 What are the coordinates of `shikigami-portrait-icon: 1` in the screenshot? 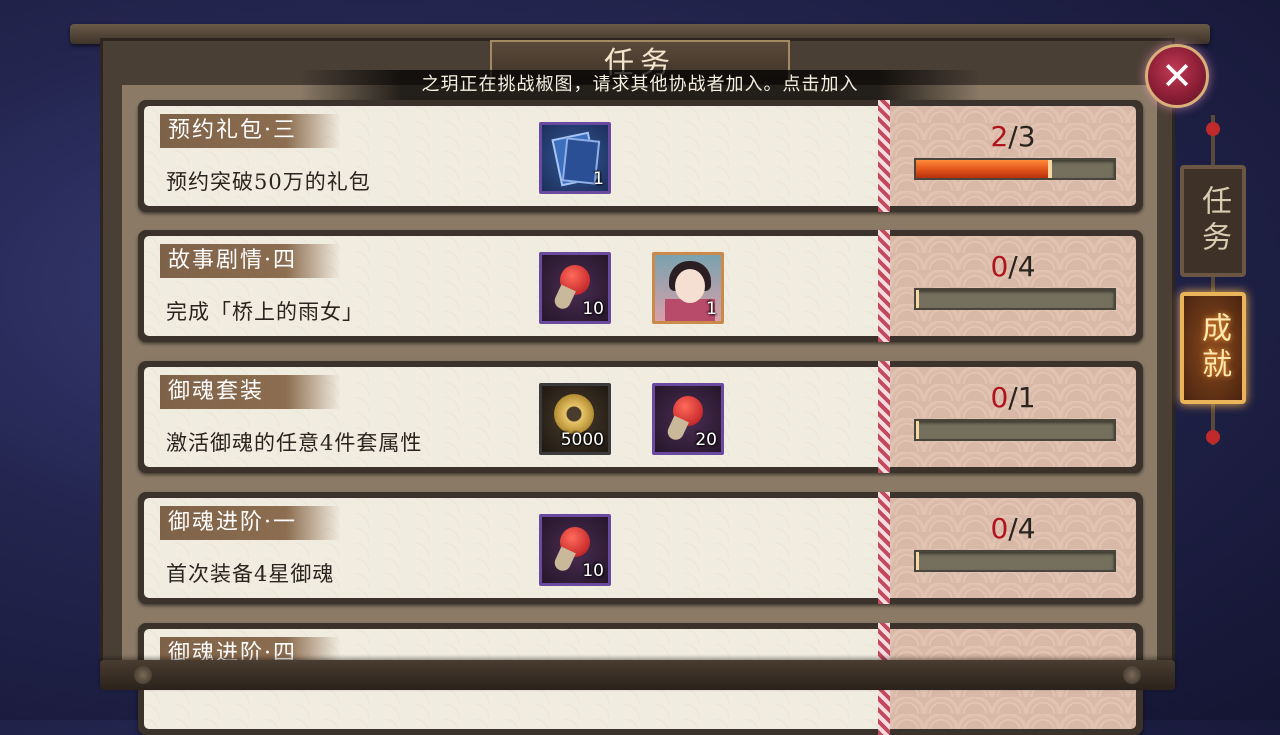 It's located at (688, 288).